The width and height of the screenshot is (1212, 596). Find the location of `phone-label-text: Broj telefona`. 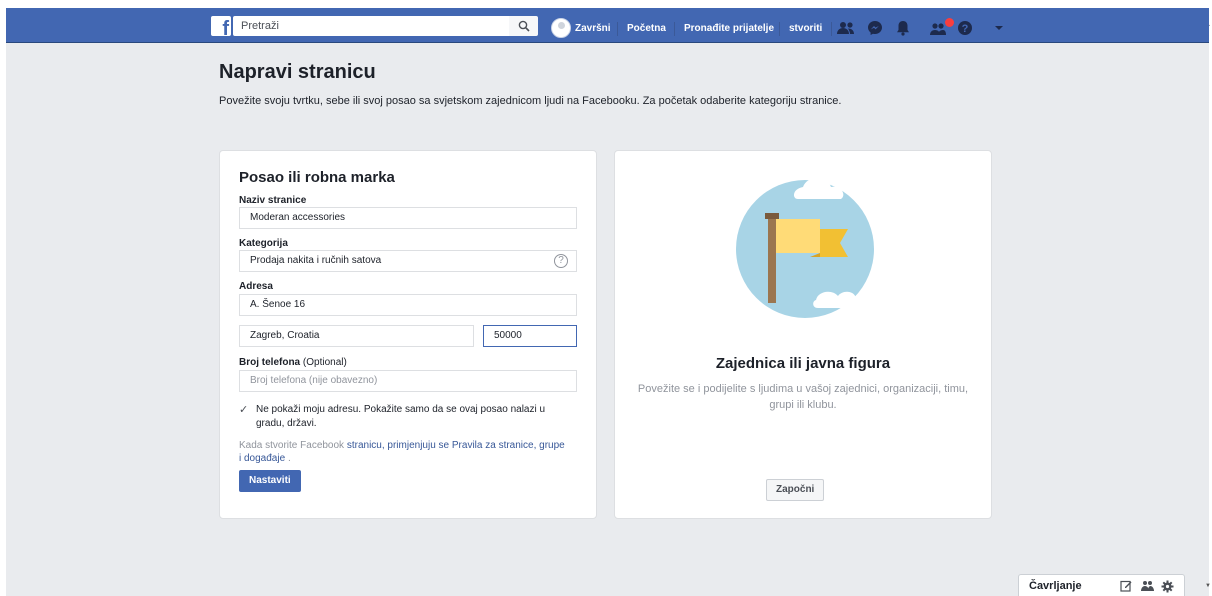

phone-label-text: Broj telefona is located at coordinates (270, 362).